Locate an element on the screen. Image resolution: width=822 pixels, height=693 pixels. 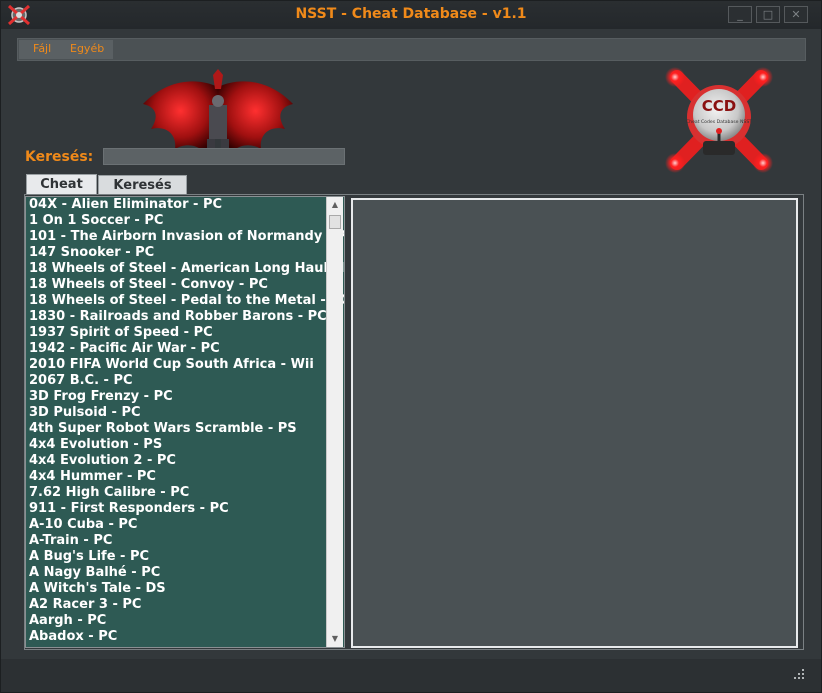
menu-item-fajl: Fájl is located at coordinates (42, 48).